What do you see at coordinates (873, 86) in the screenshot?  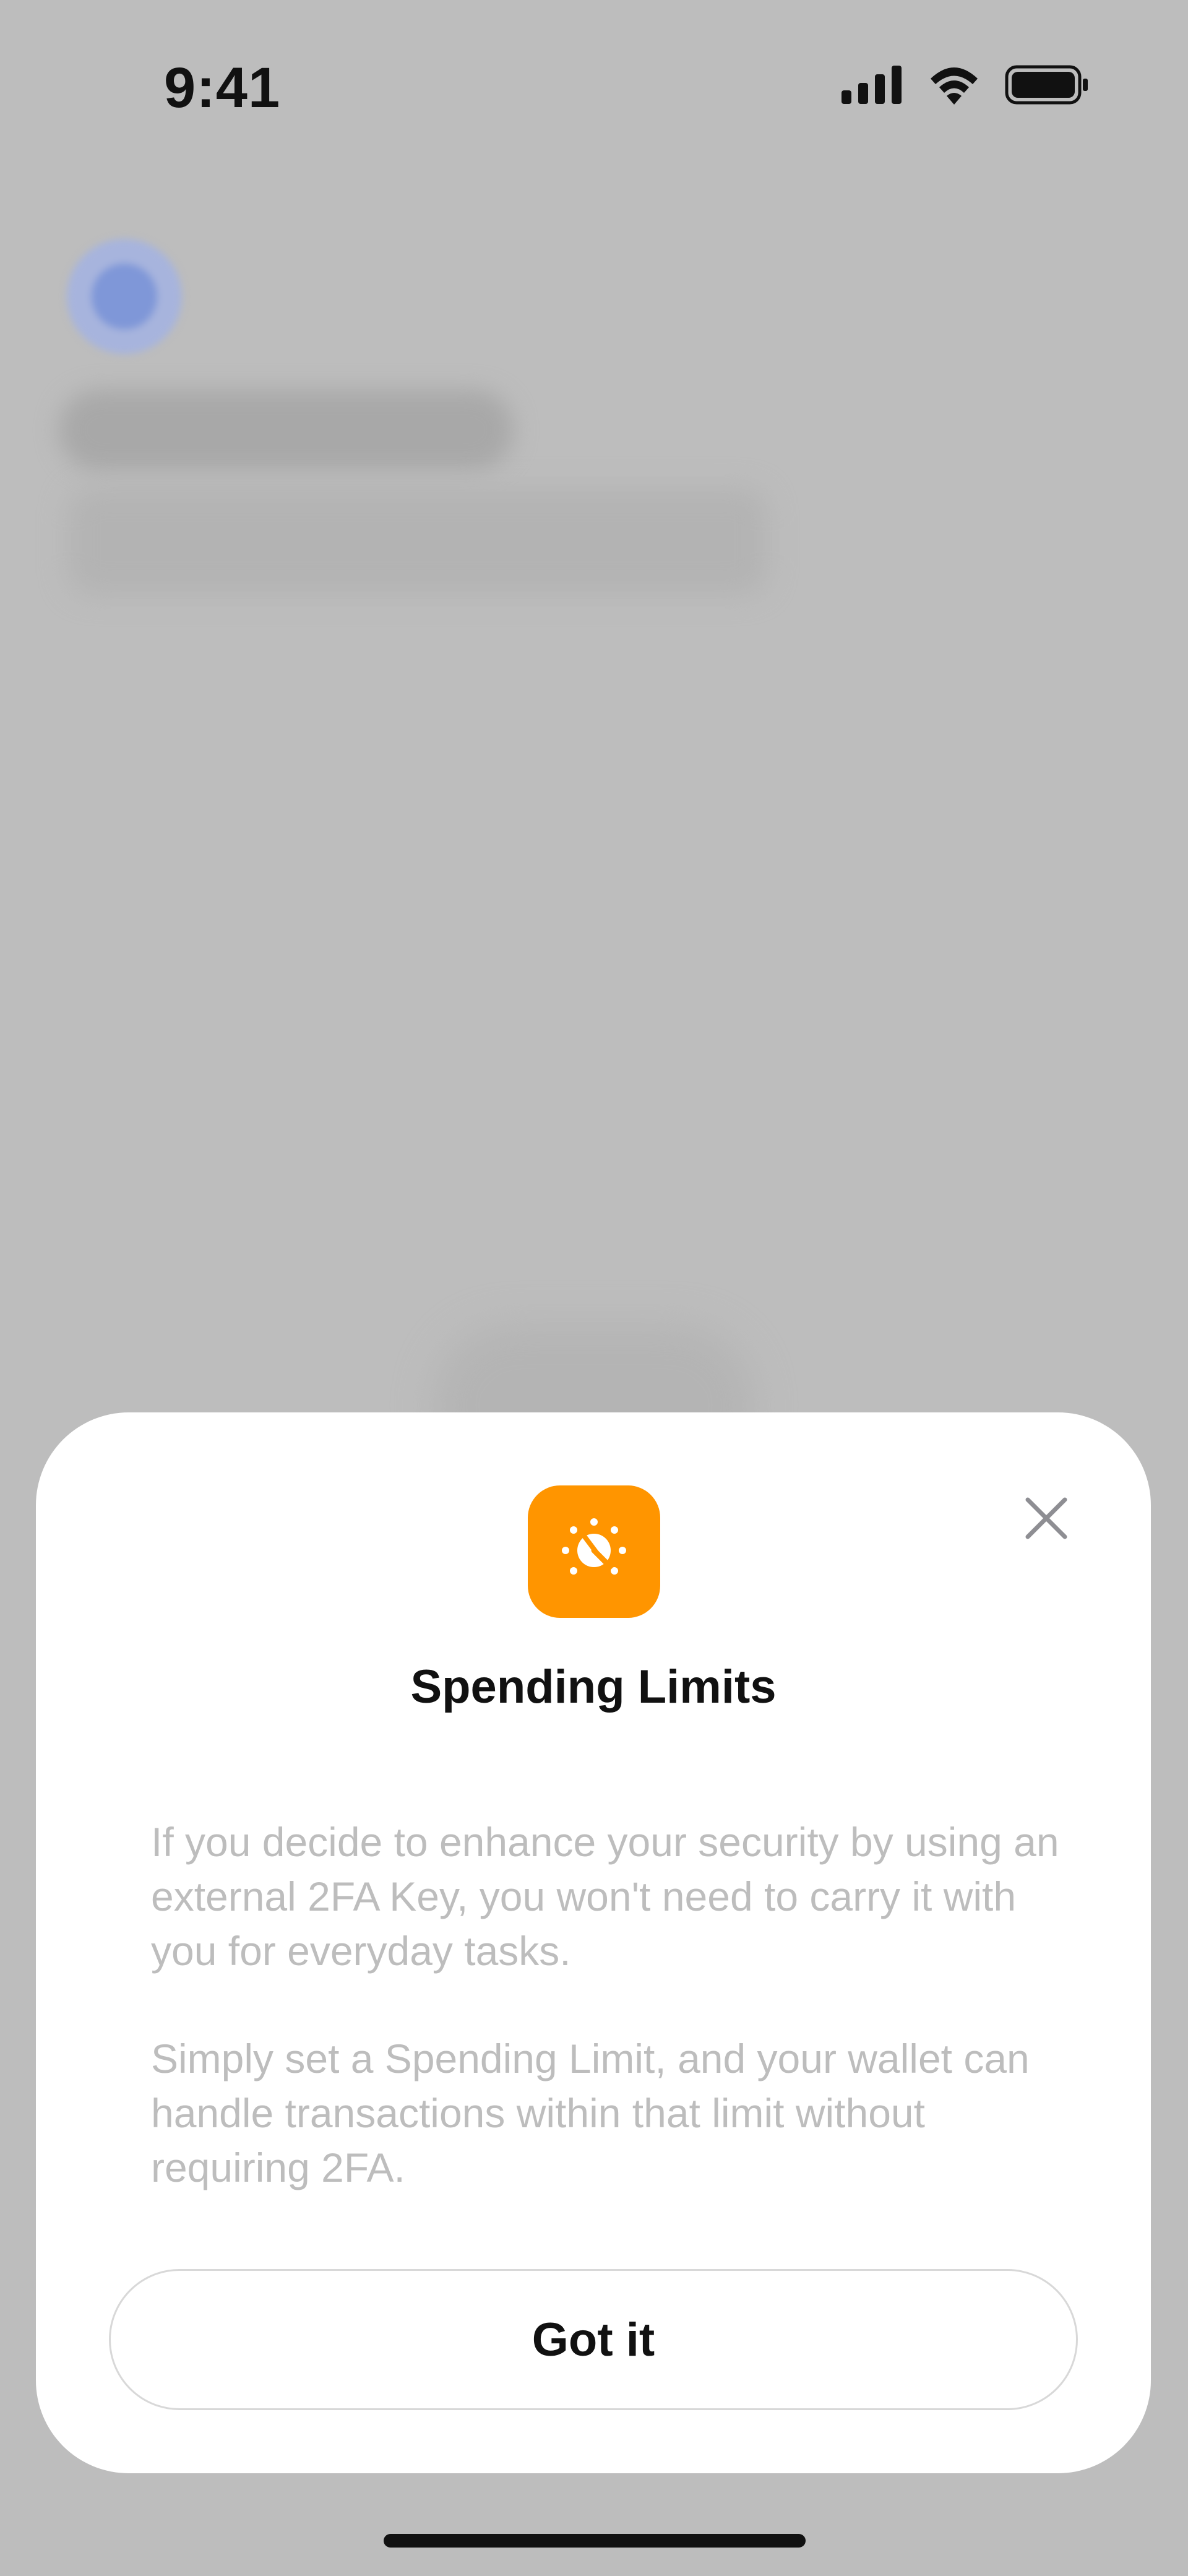 I see `cellular-signal-icon` at bounding box center [873, 86].